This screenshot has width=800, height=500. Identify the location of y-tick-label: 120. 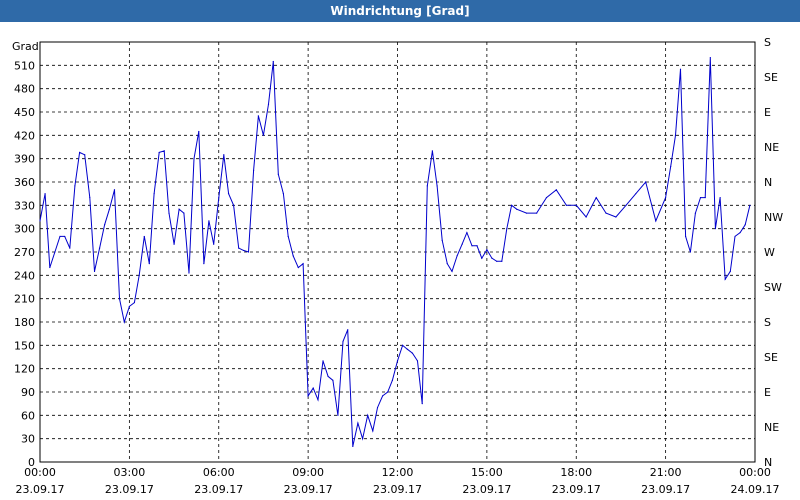
(24, 369).